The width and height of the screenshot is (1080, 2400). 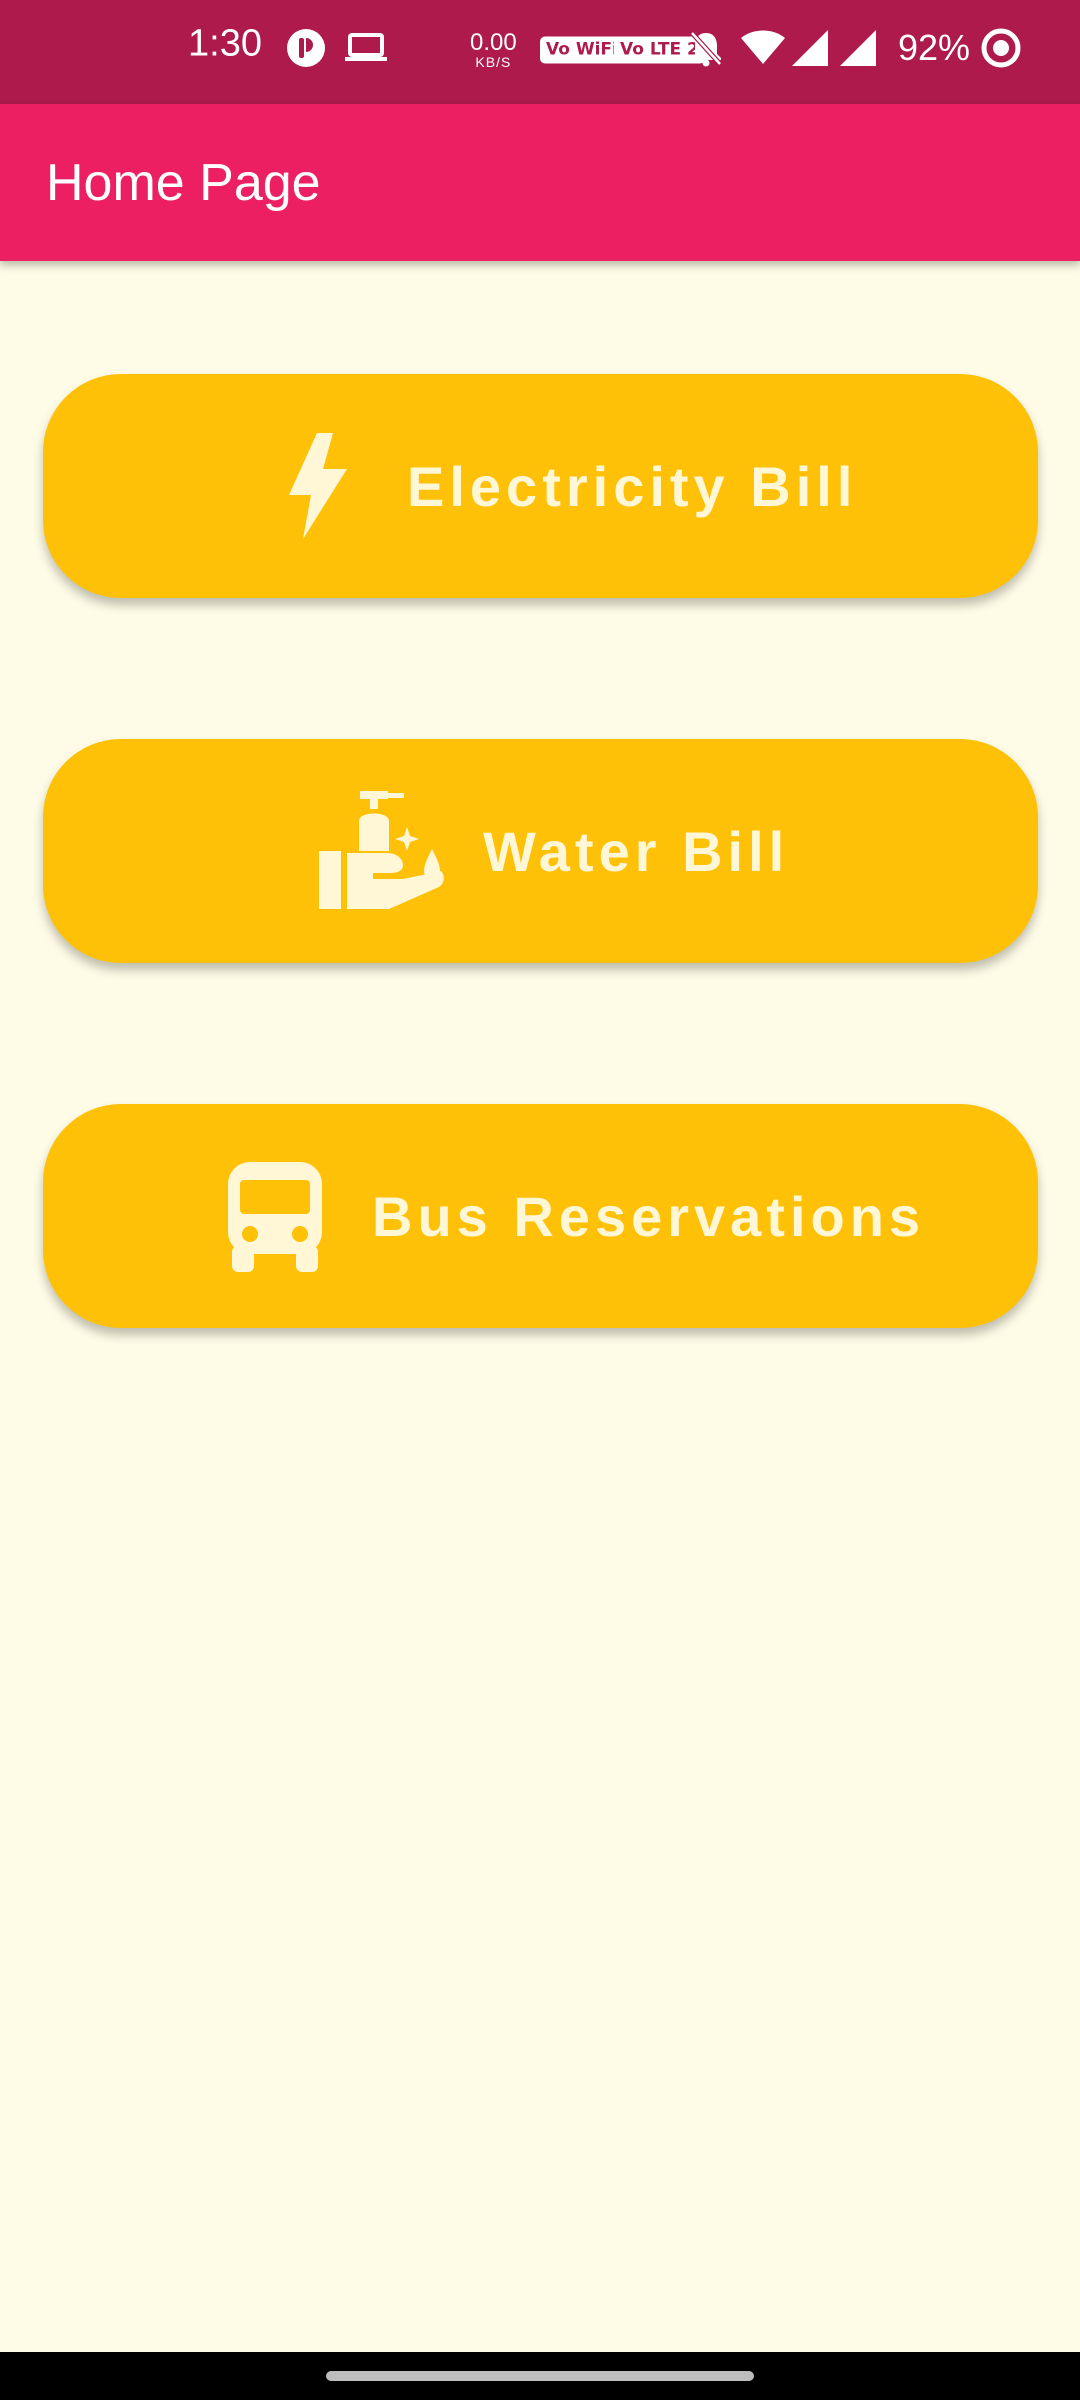 I want to click on network-speed-unit: KB/S, so click(x=493, y=62).